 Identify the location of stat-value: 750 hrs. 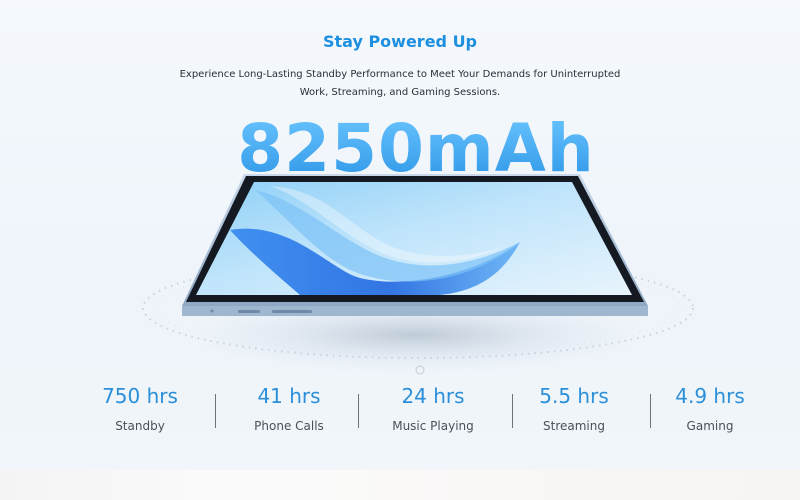
(140, 396).